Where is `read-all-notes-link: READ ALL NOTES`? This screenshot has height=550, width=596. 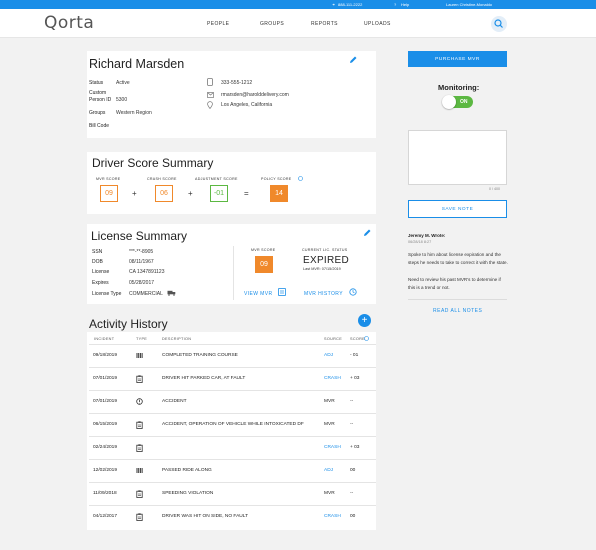 read-all-notes-link: READ ALL NOTES is located at coordinates (457, 311).